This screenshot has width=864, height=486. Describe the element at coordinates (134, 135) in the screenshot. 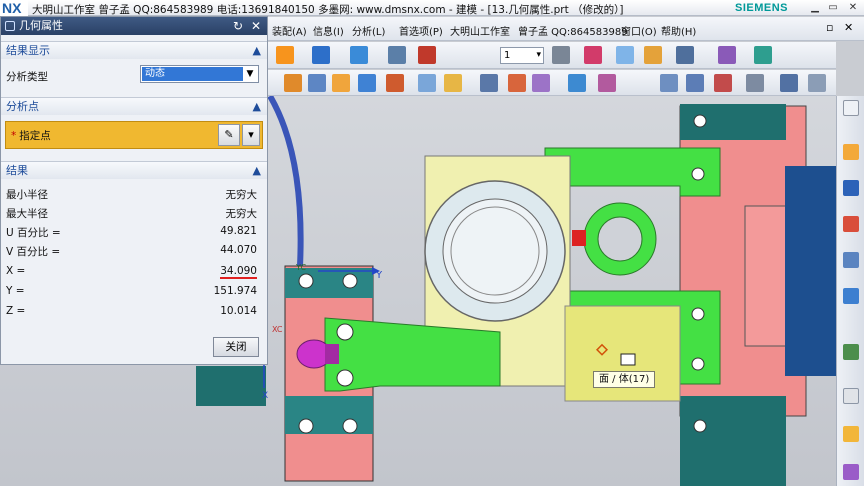

I see `specify-point-row: * 指定点 ✎ ▾` at that location.